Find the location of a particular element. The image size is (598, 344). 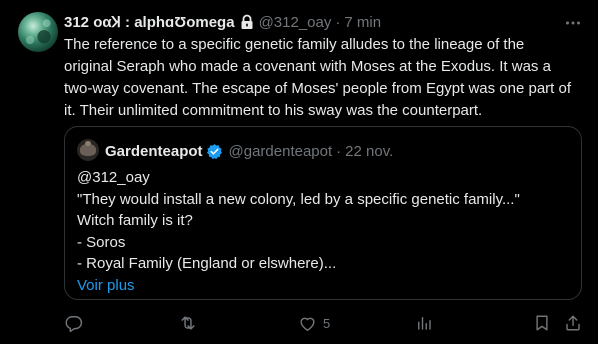

reply-icon is located at coordinates (73, 323).